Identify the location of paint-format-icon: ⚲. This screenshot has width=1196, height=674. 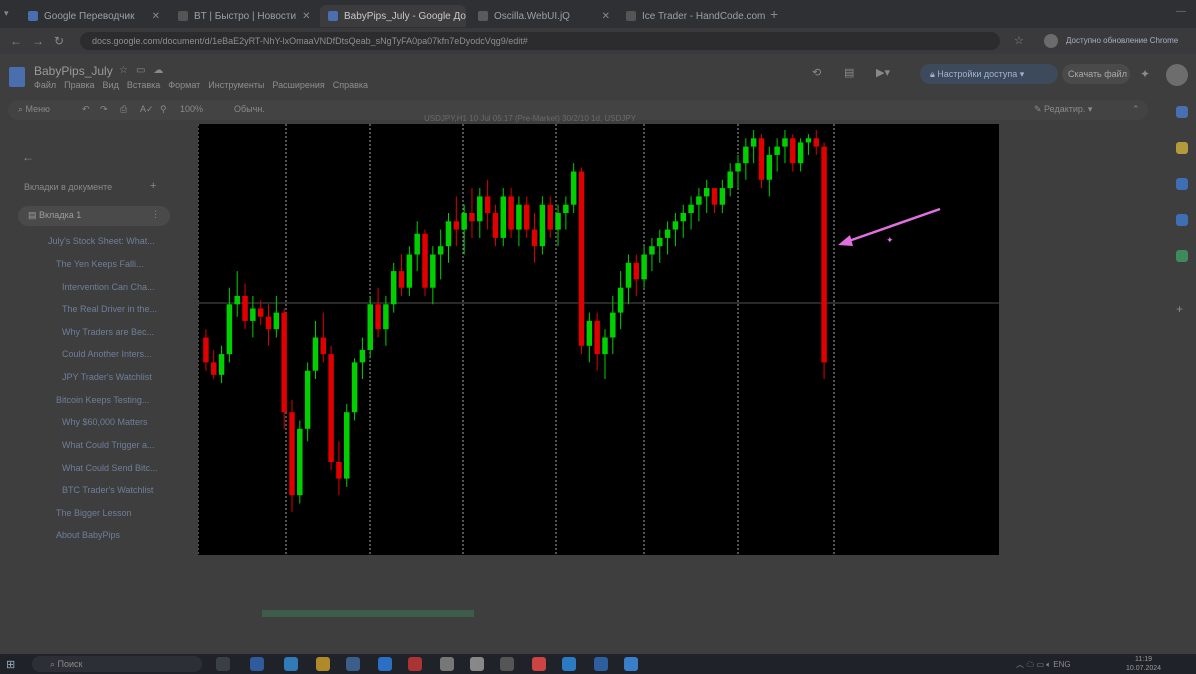
(163, 109).